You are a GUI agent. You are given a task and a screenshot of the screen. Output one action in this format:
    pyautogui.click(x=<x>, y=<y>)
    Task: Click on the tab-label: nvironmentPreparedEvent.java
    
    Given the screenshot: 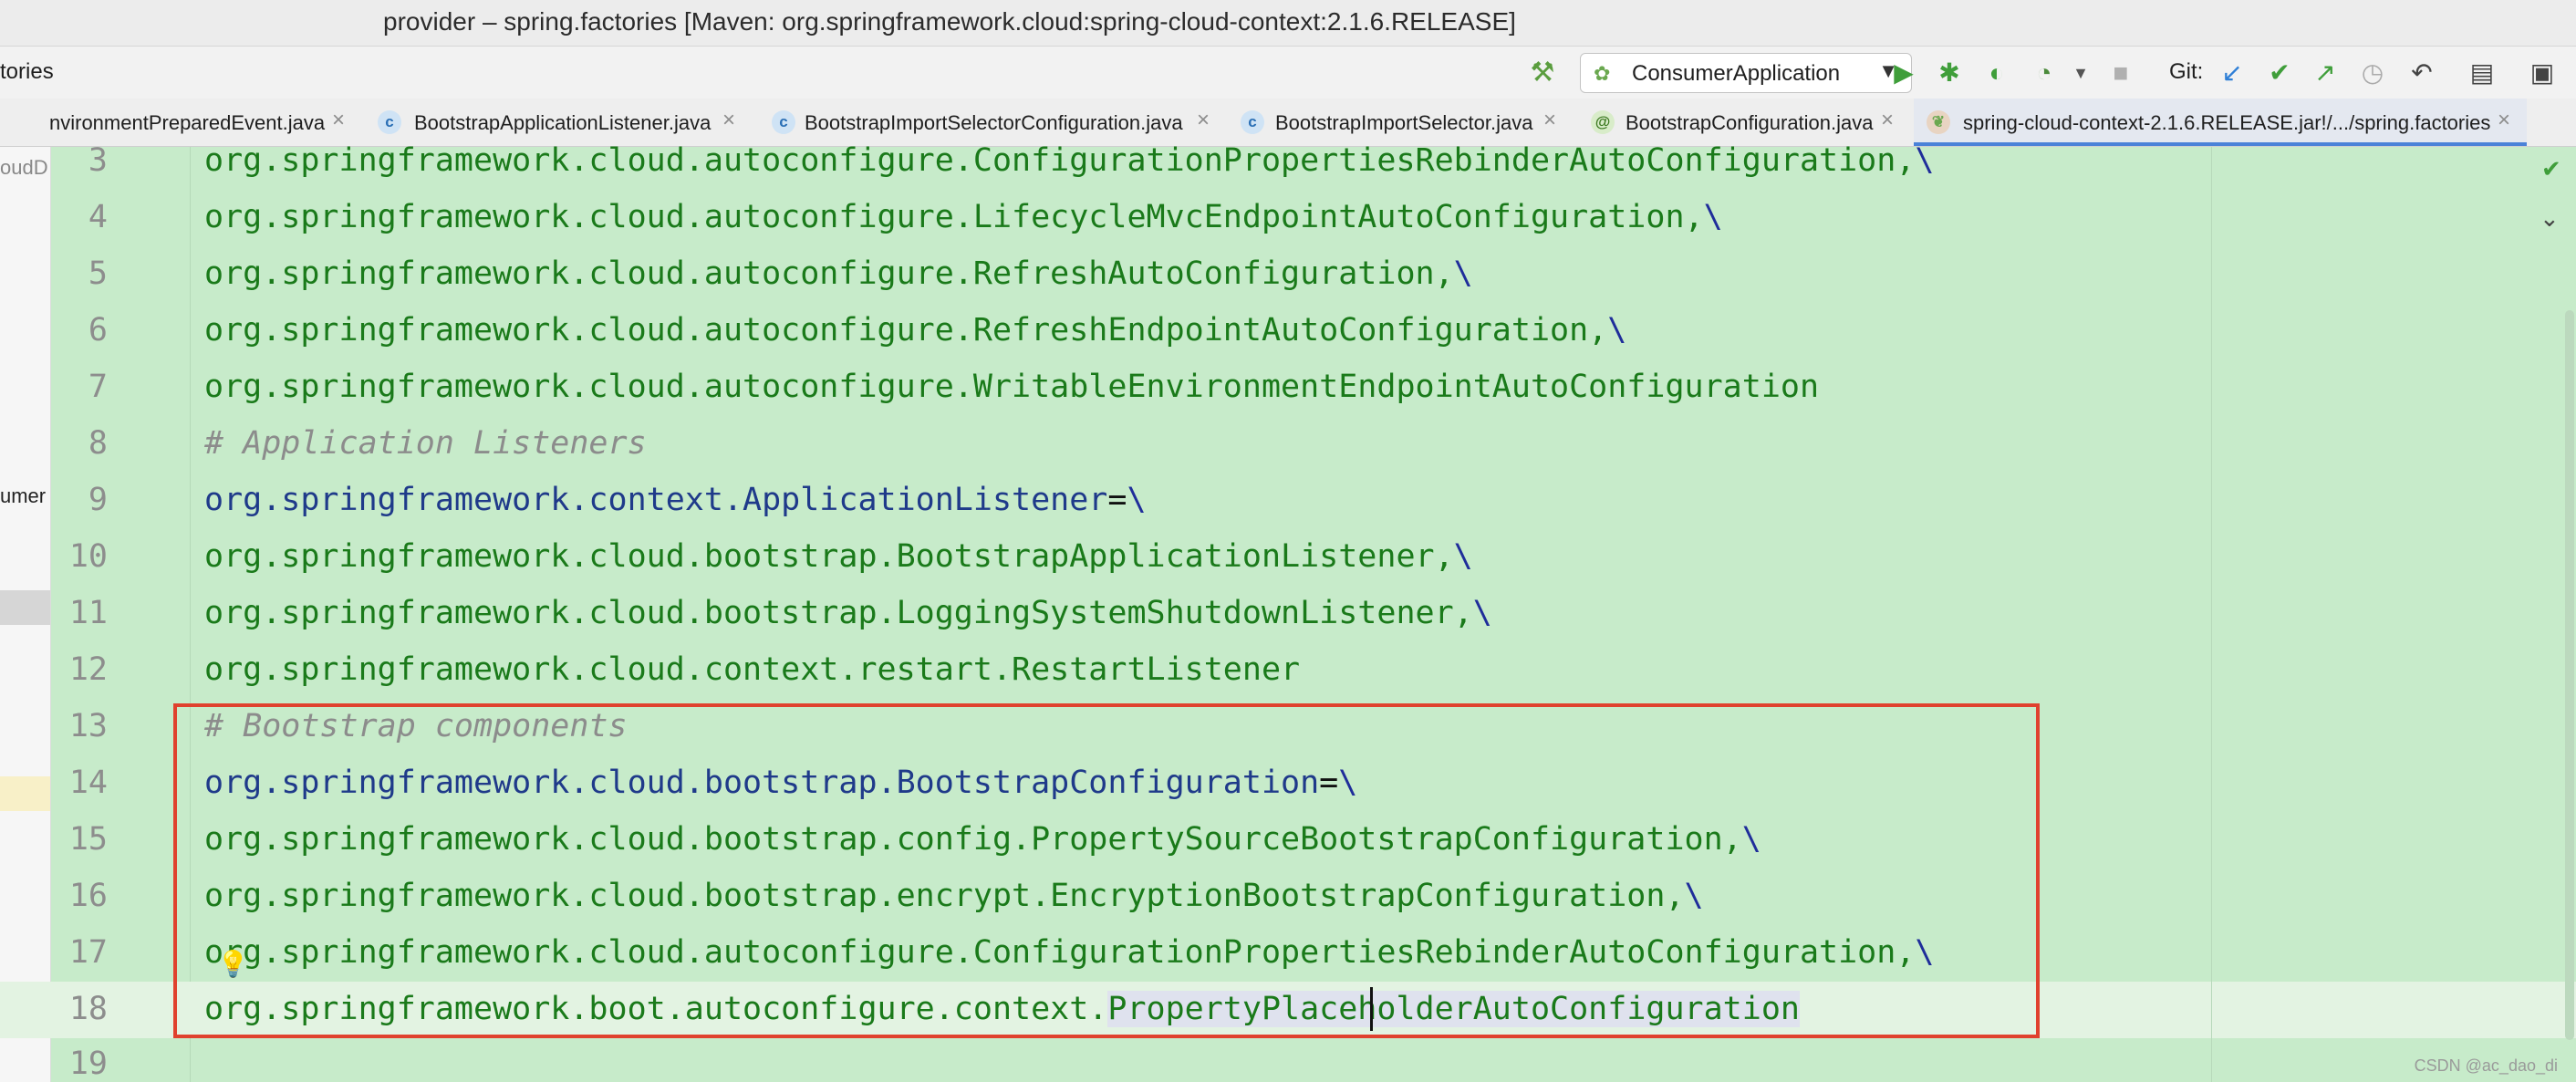 What is the action you would take?
    pyautogui.click(x=187, y=122)
    